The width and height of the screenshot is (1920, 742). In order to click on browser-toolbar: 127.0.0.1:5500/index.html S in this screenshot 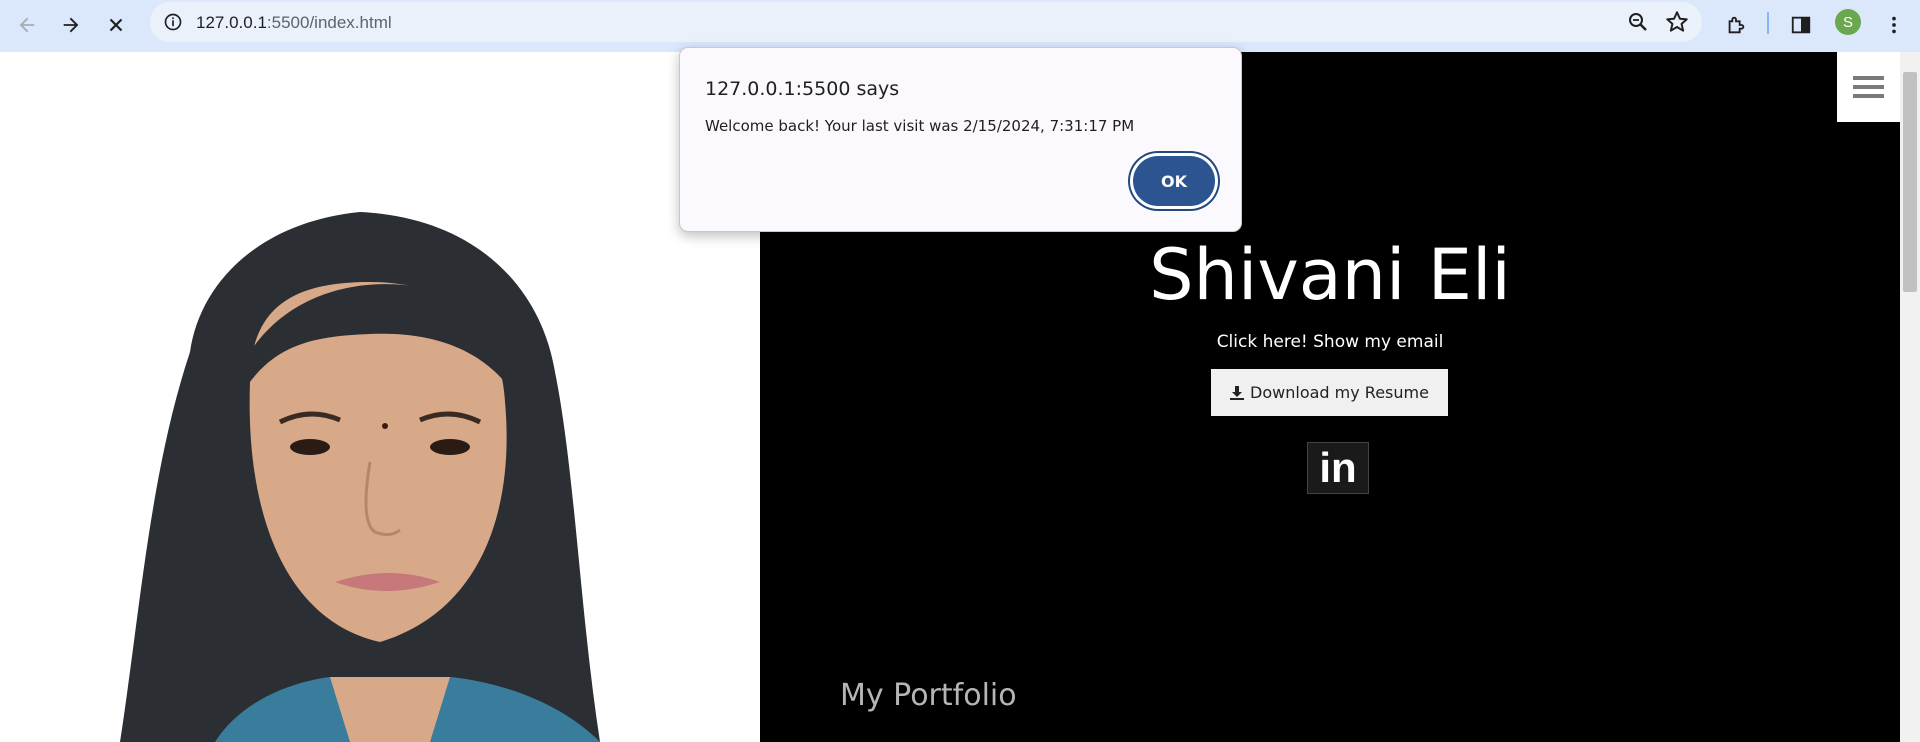, I will do `click(960, 26)`.